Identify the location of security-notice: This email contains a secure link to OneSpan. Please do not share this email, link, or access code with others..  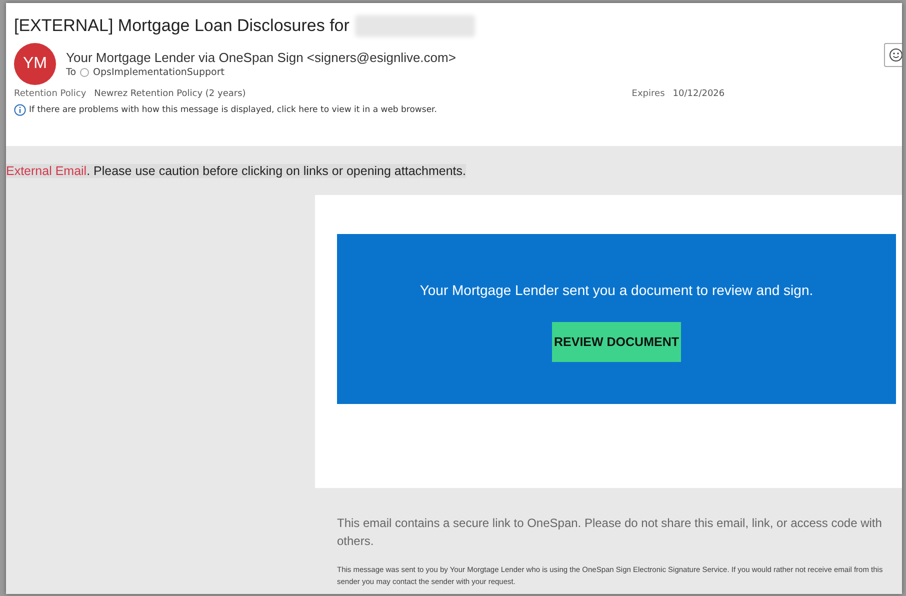
(610, 532).